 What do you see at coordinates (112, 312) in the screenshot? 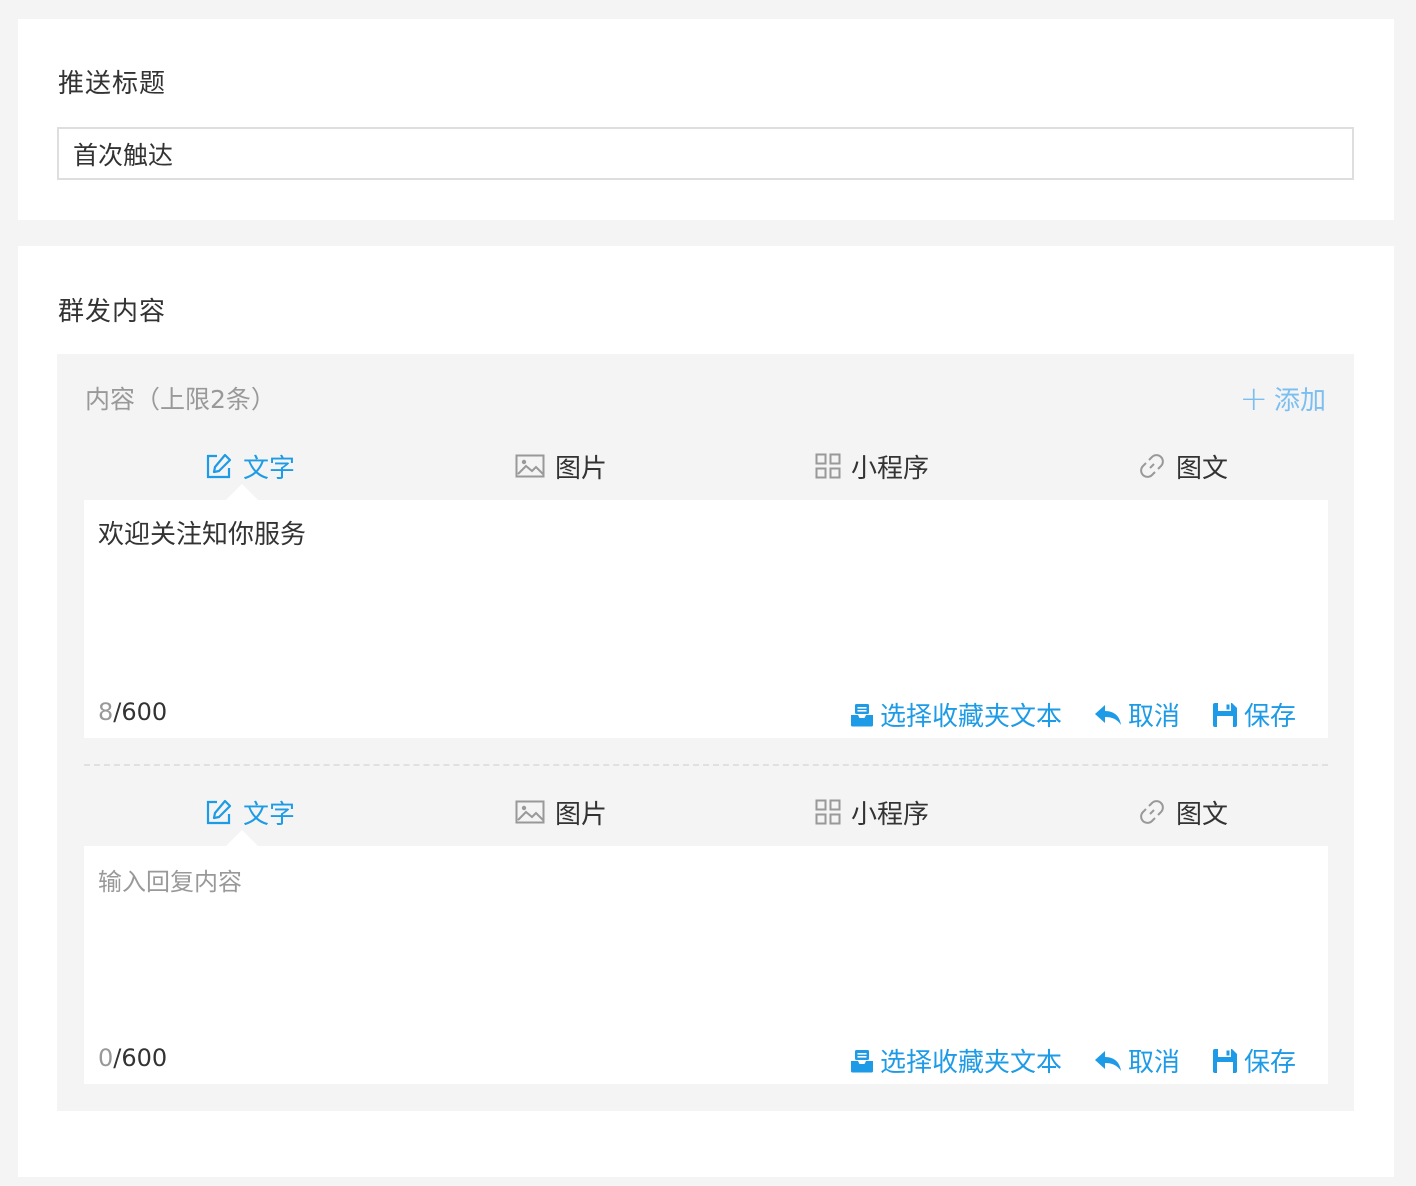
I see `broadcast-content-label: 群发内容` at bounding box center [112, 312].